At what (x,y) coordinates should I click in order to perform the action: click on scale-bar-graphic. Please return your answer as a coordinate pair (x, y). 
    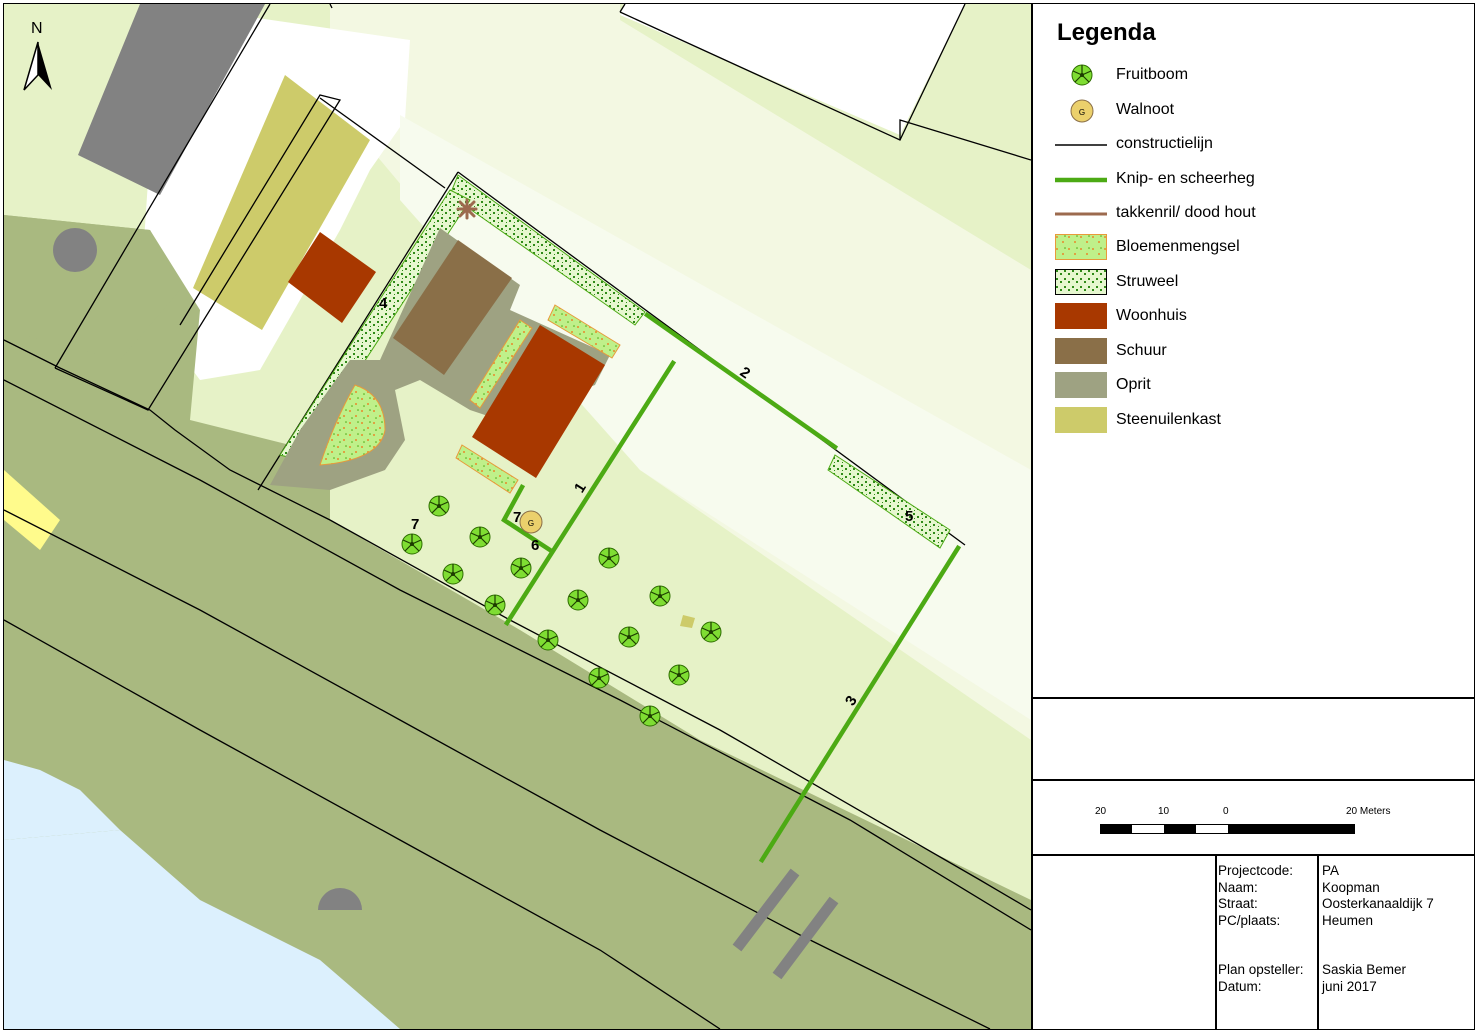
    Looking at the image, I should click on (1227, 829).